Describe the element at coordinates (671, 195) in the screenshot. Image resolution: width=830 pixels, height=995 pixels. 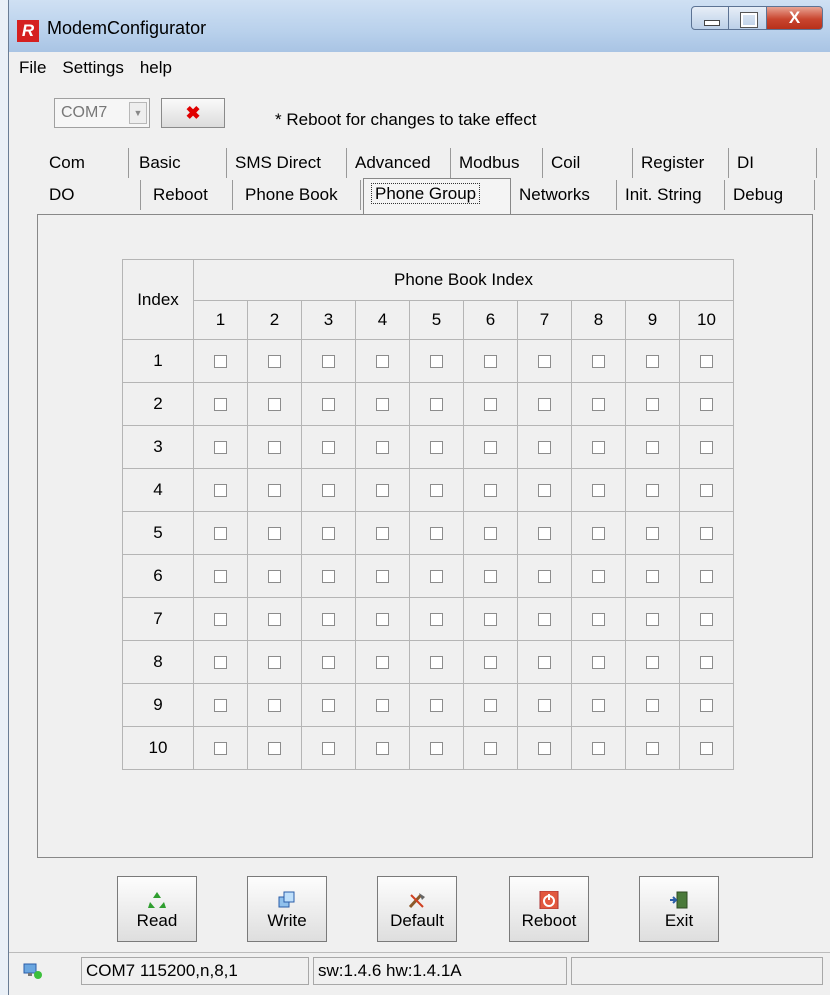
I see `tab-init-string: Init. String` at that location.